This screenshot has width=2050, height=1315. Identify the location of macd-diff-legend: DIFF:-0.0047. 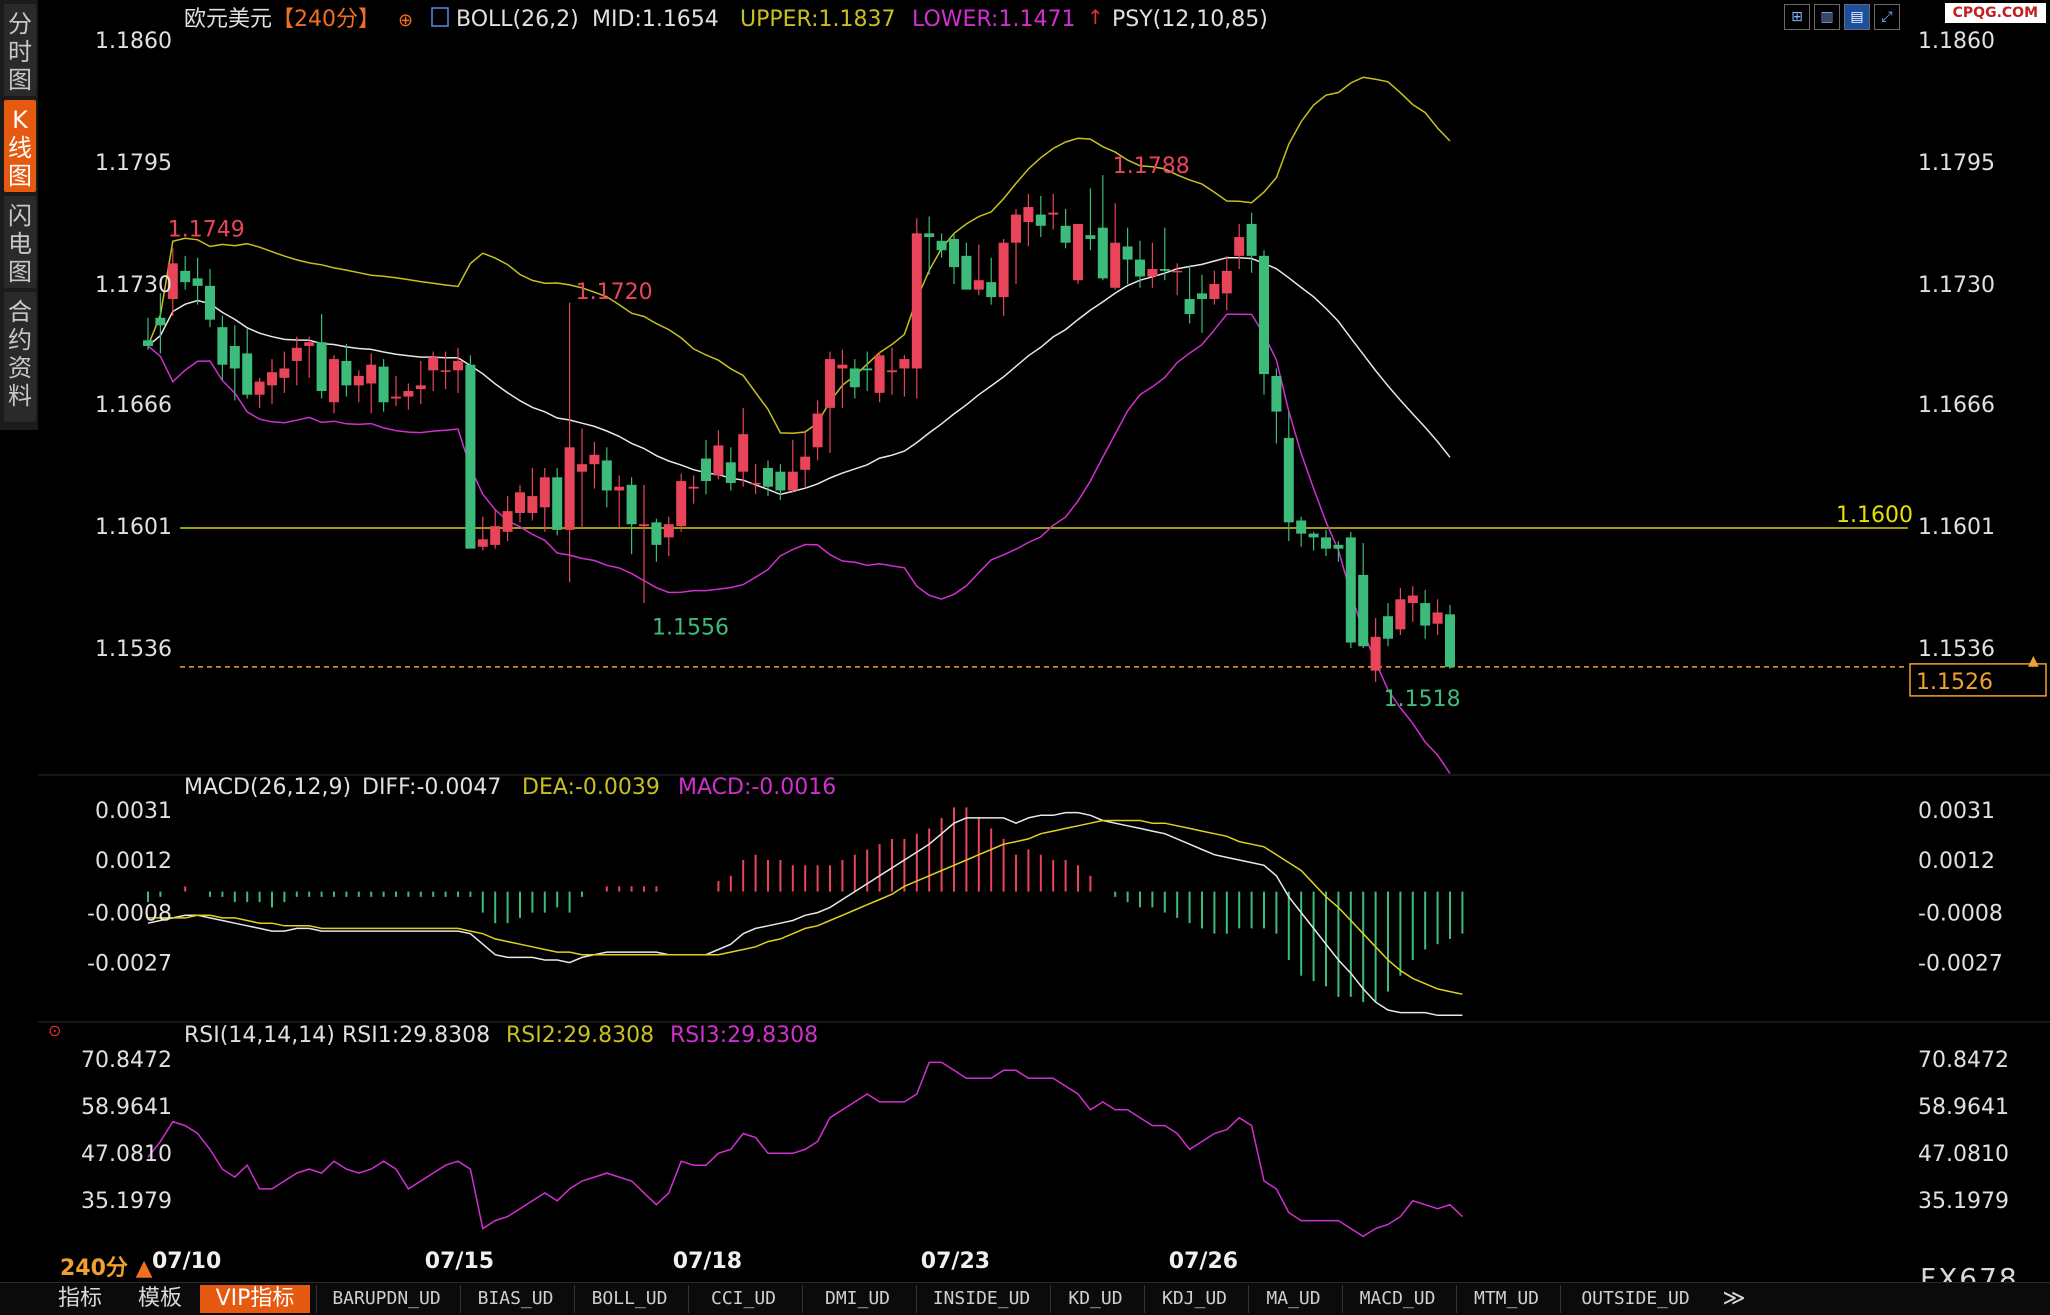
(431, 787).